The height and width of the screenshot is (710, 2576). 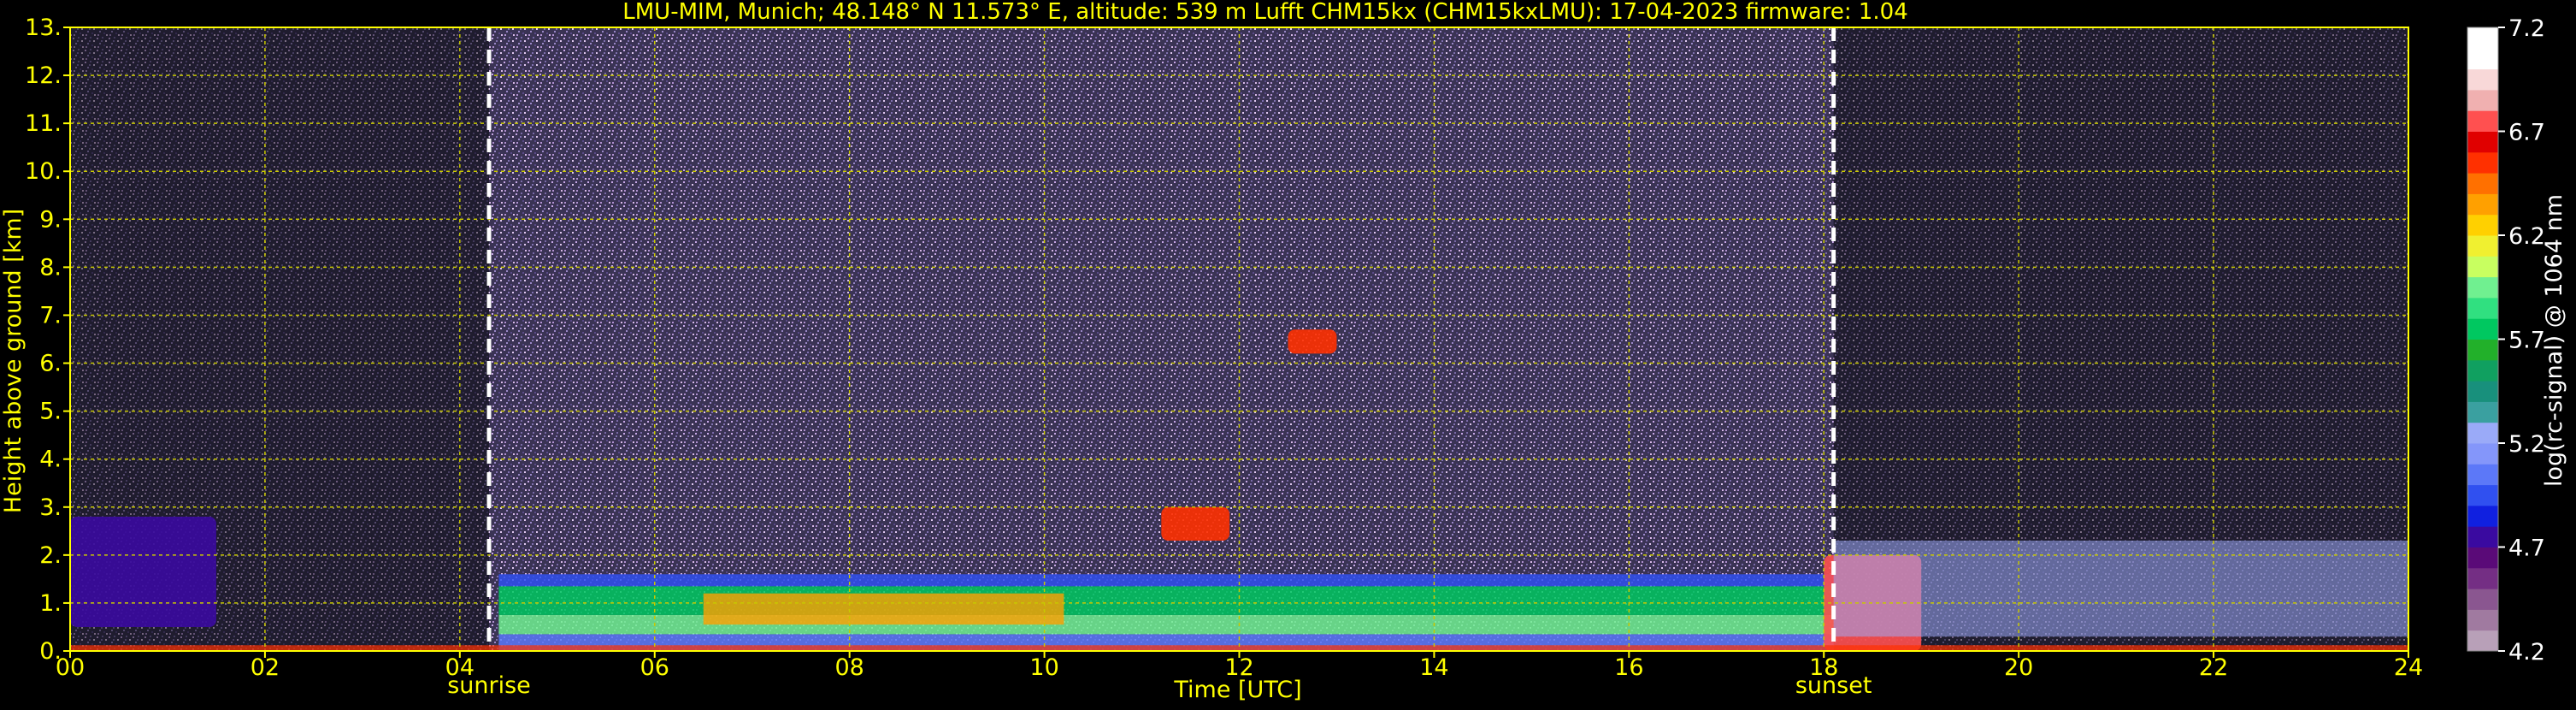 I want to click on y-tick-label: 6., so click(x=51, y=364).